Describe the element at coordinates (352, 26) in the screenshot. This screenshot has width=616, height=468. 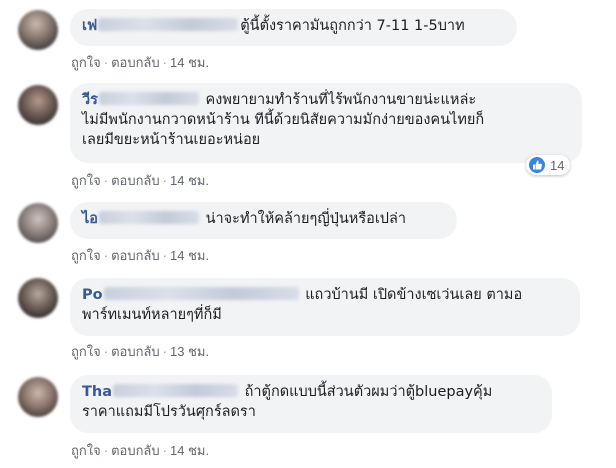
I see `comment-text: ตู้นี้ตั้งราคามันถูกกว่า 7-11 1-5บาท` at that location.